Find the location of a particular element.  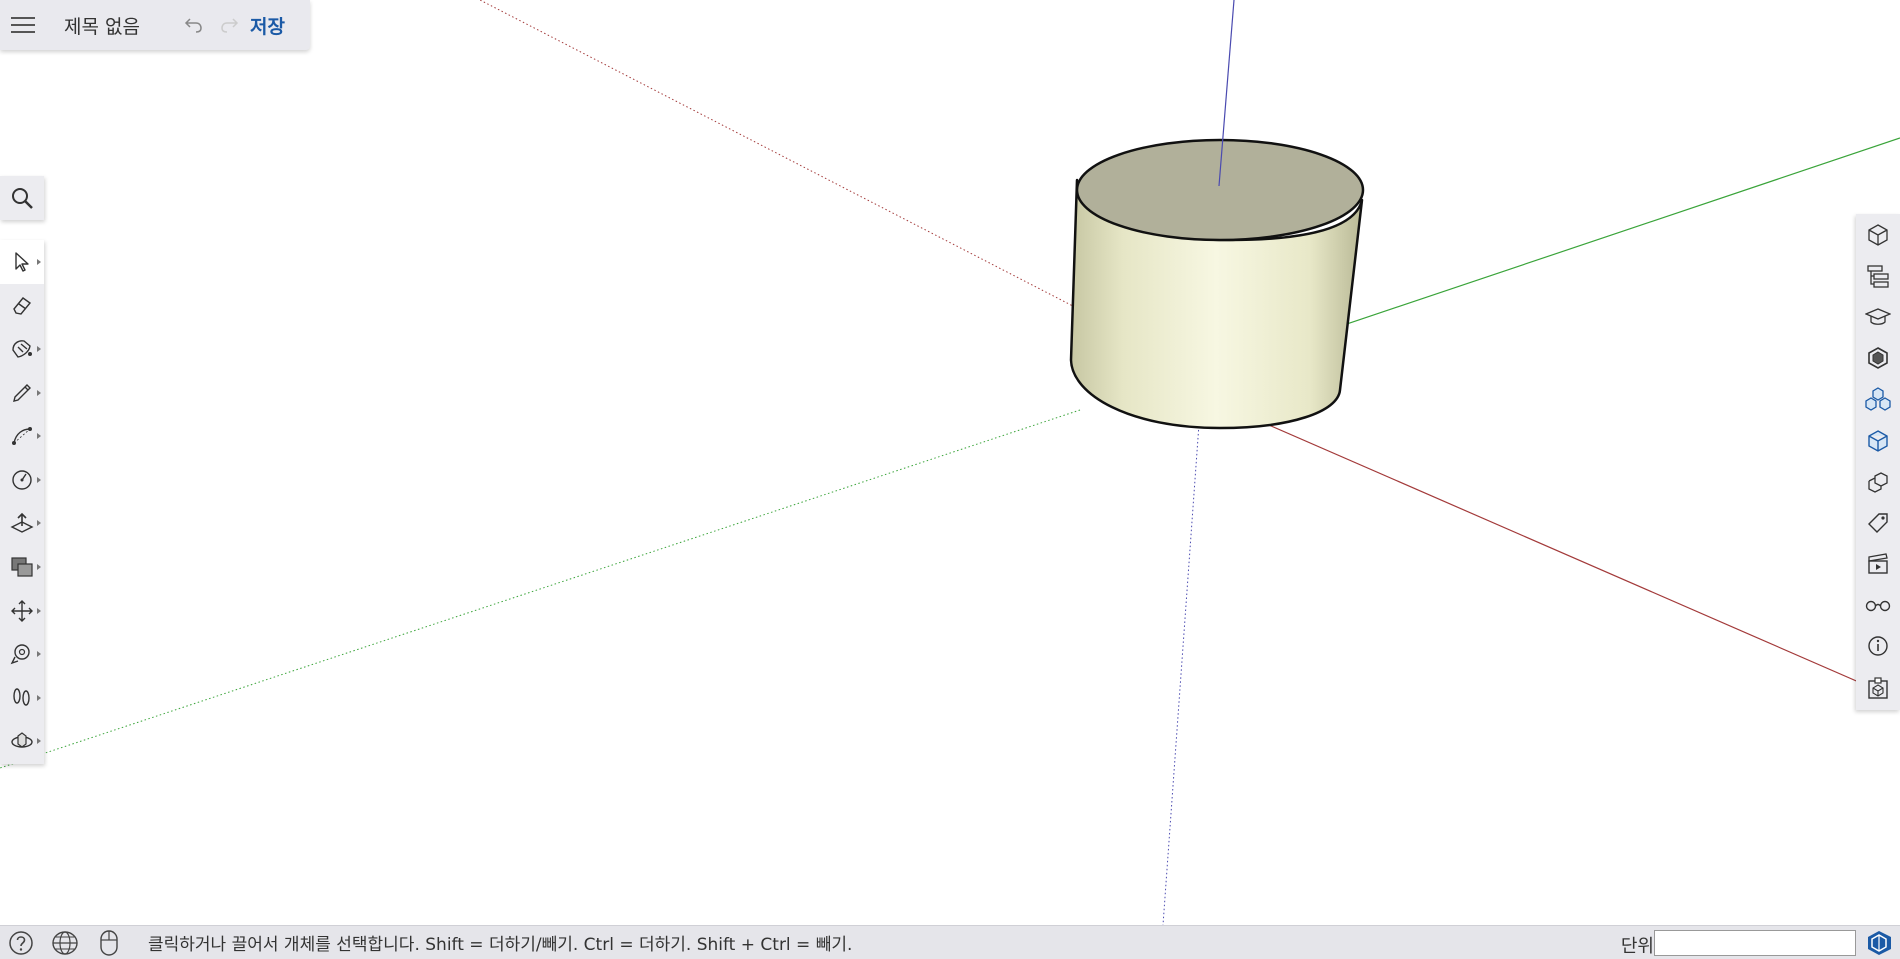

title-panel: 제목 없음 저장 is located at coordinates (155, 25).